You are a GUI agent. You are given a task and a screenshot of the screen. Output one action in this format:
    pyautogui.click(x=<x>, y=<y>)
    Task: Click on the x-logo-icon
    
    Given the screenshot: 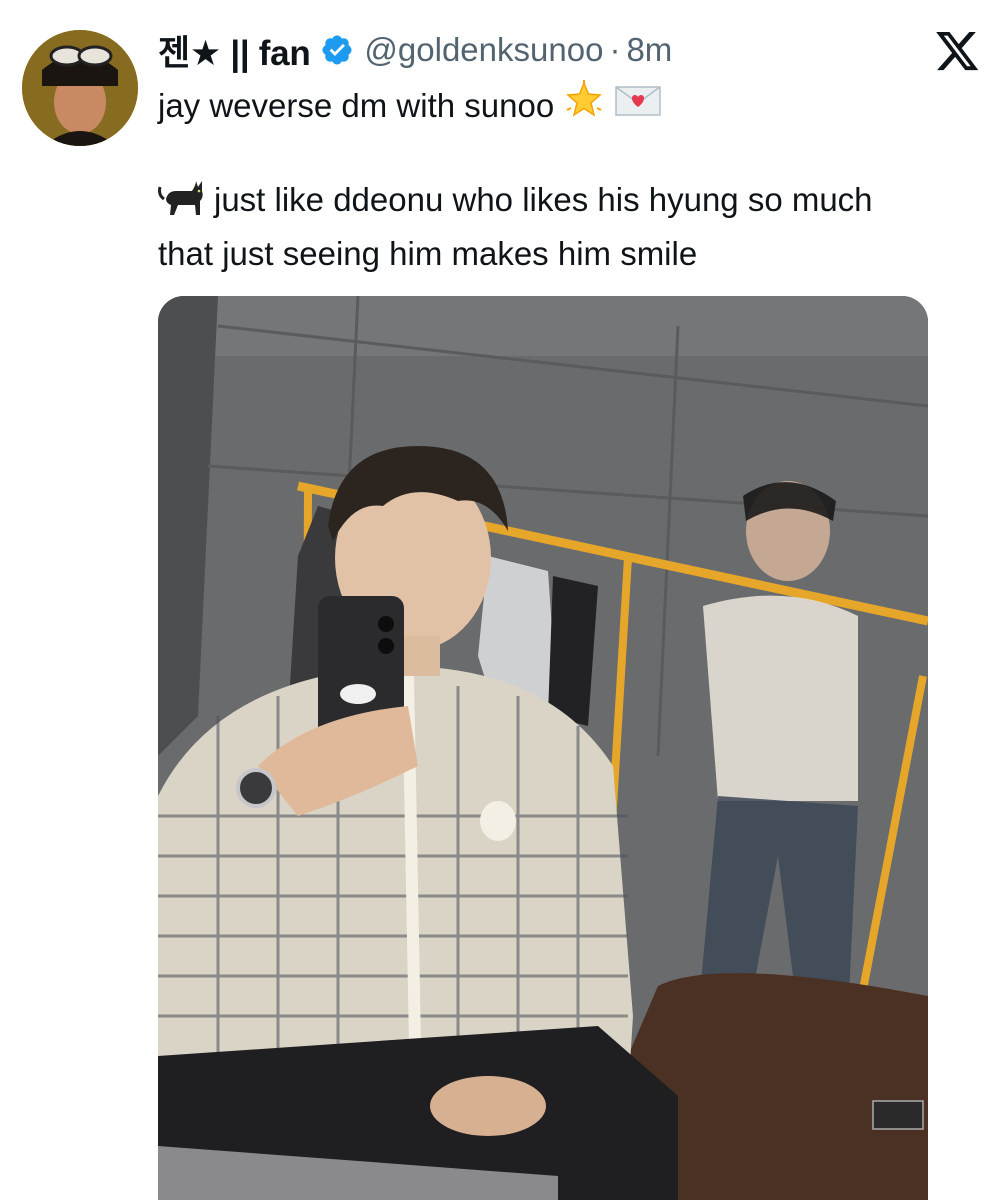 What is the action you would take?
    pyautogui.click(x=958, y=52)
    